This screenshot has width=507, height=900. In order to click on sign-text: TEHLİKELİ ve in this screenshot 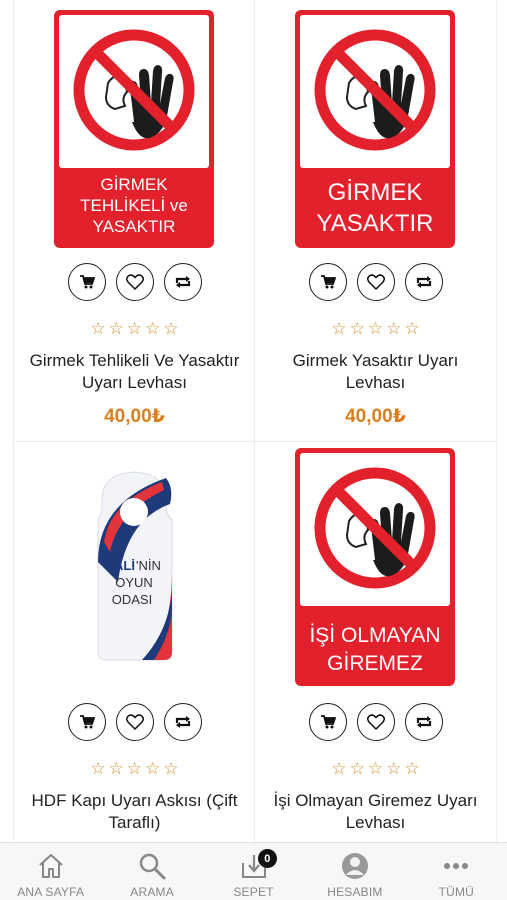, I will do `click(134, 205)`.